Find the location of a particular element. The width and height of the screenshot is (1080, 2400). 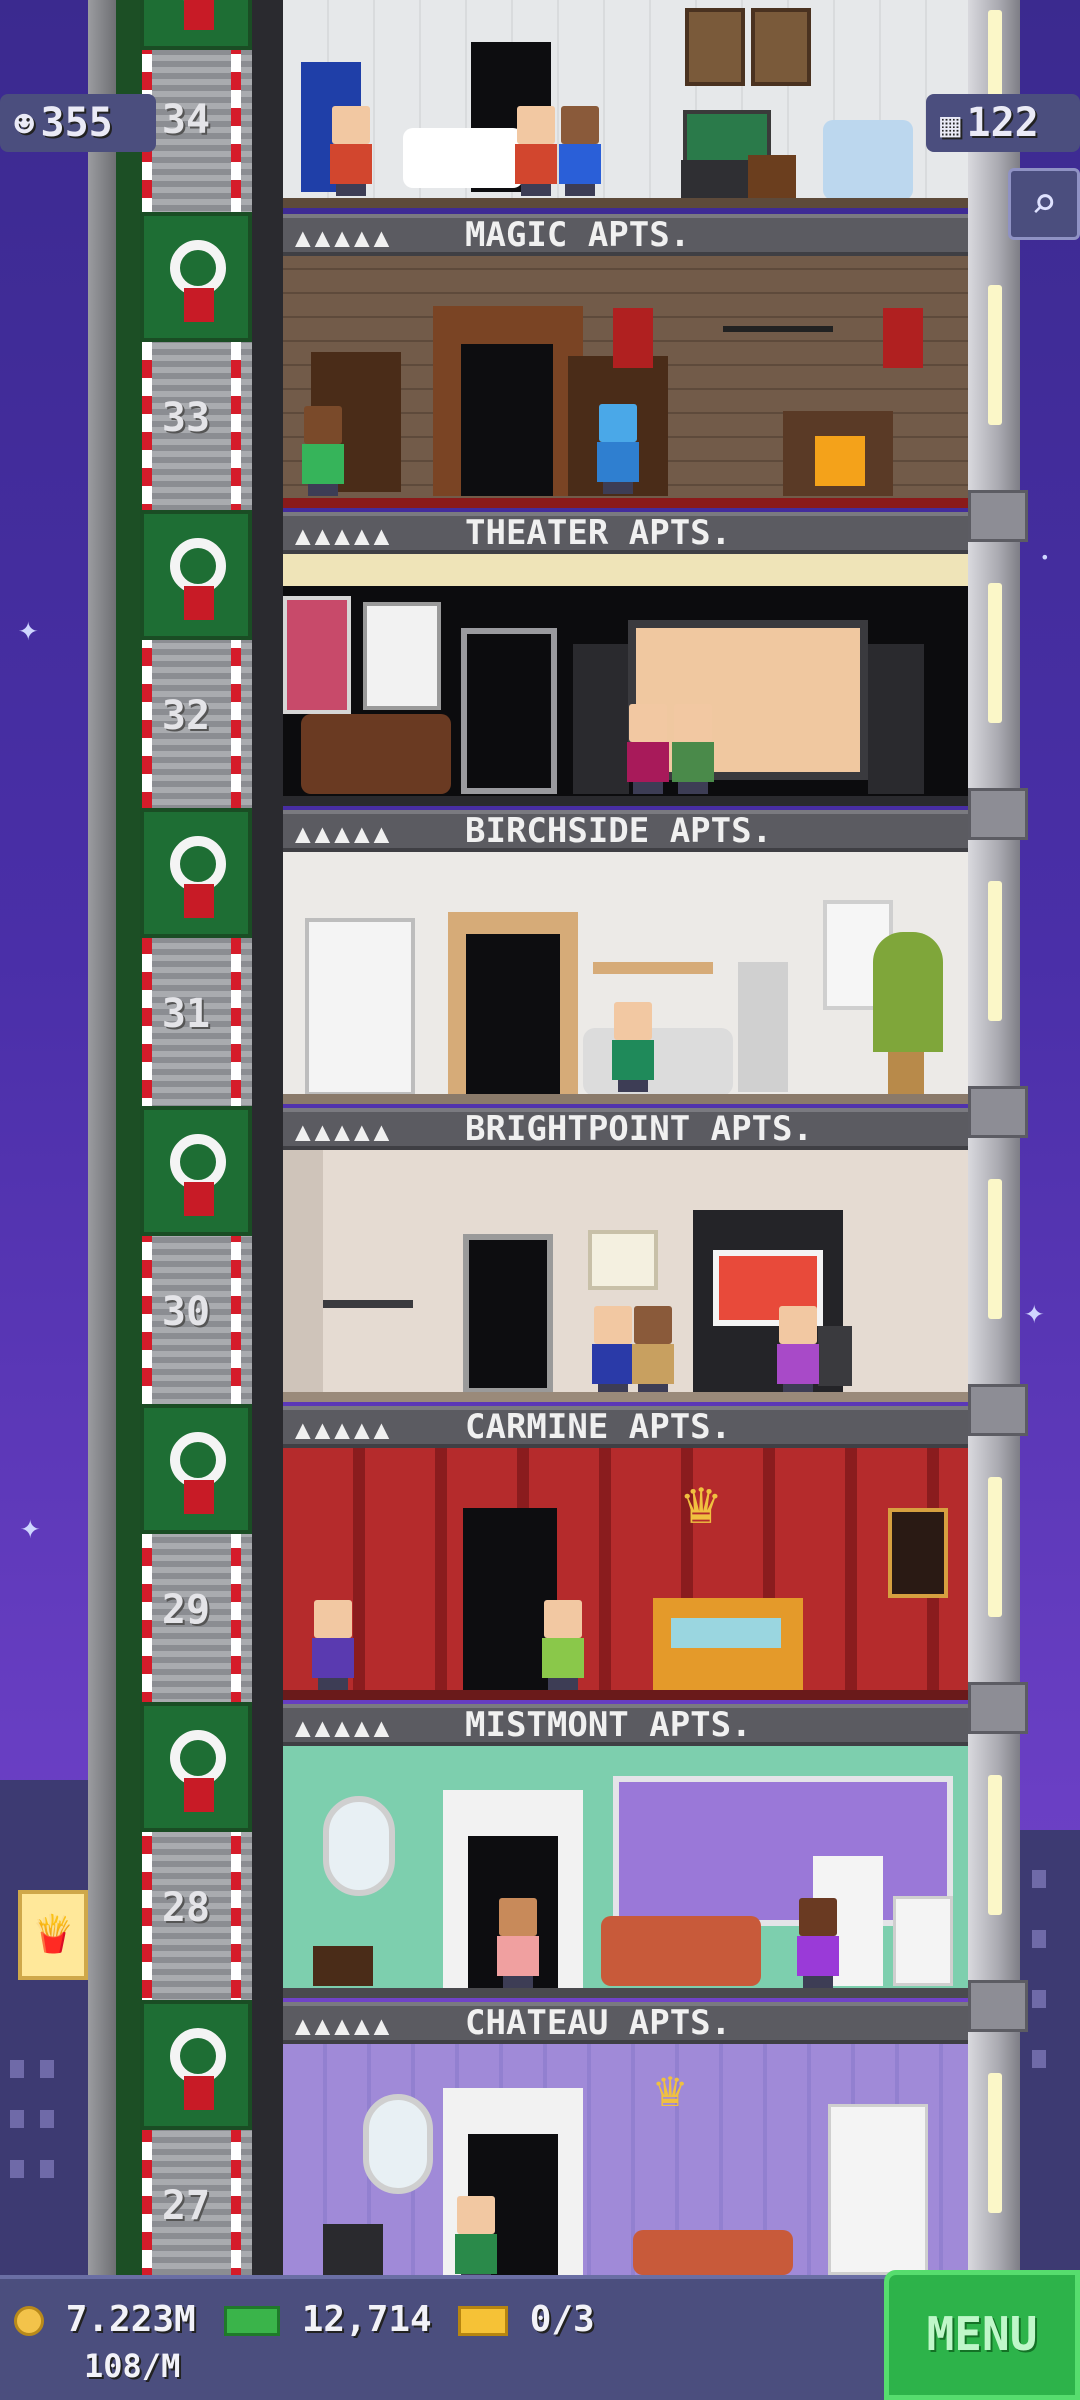

floor-sign: ▲▲▲▲▲ BRIGHTPOINT APTS. is located at coordinates (625, 1129).